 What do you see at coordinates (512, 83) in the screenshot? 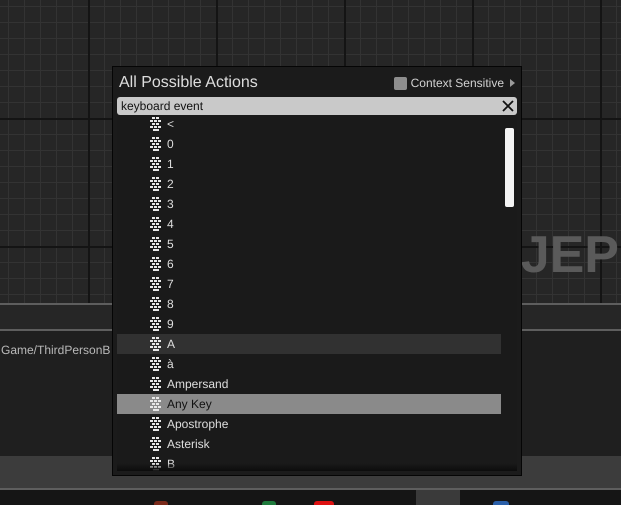
I see `triangle-icon` at bounding box center [512, 83].